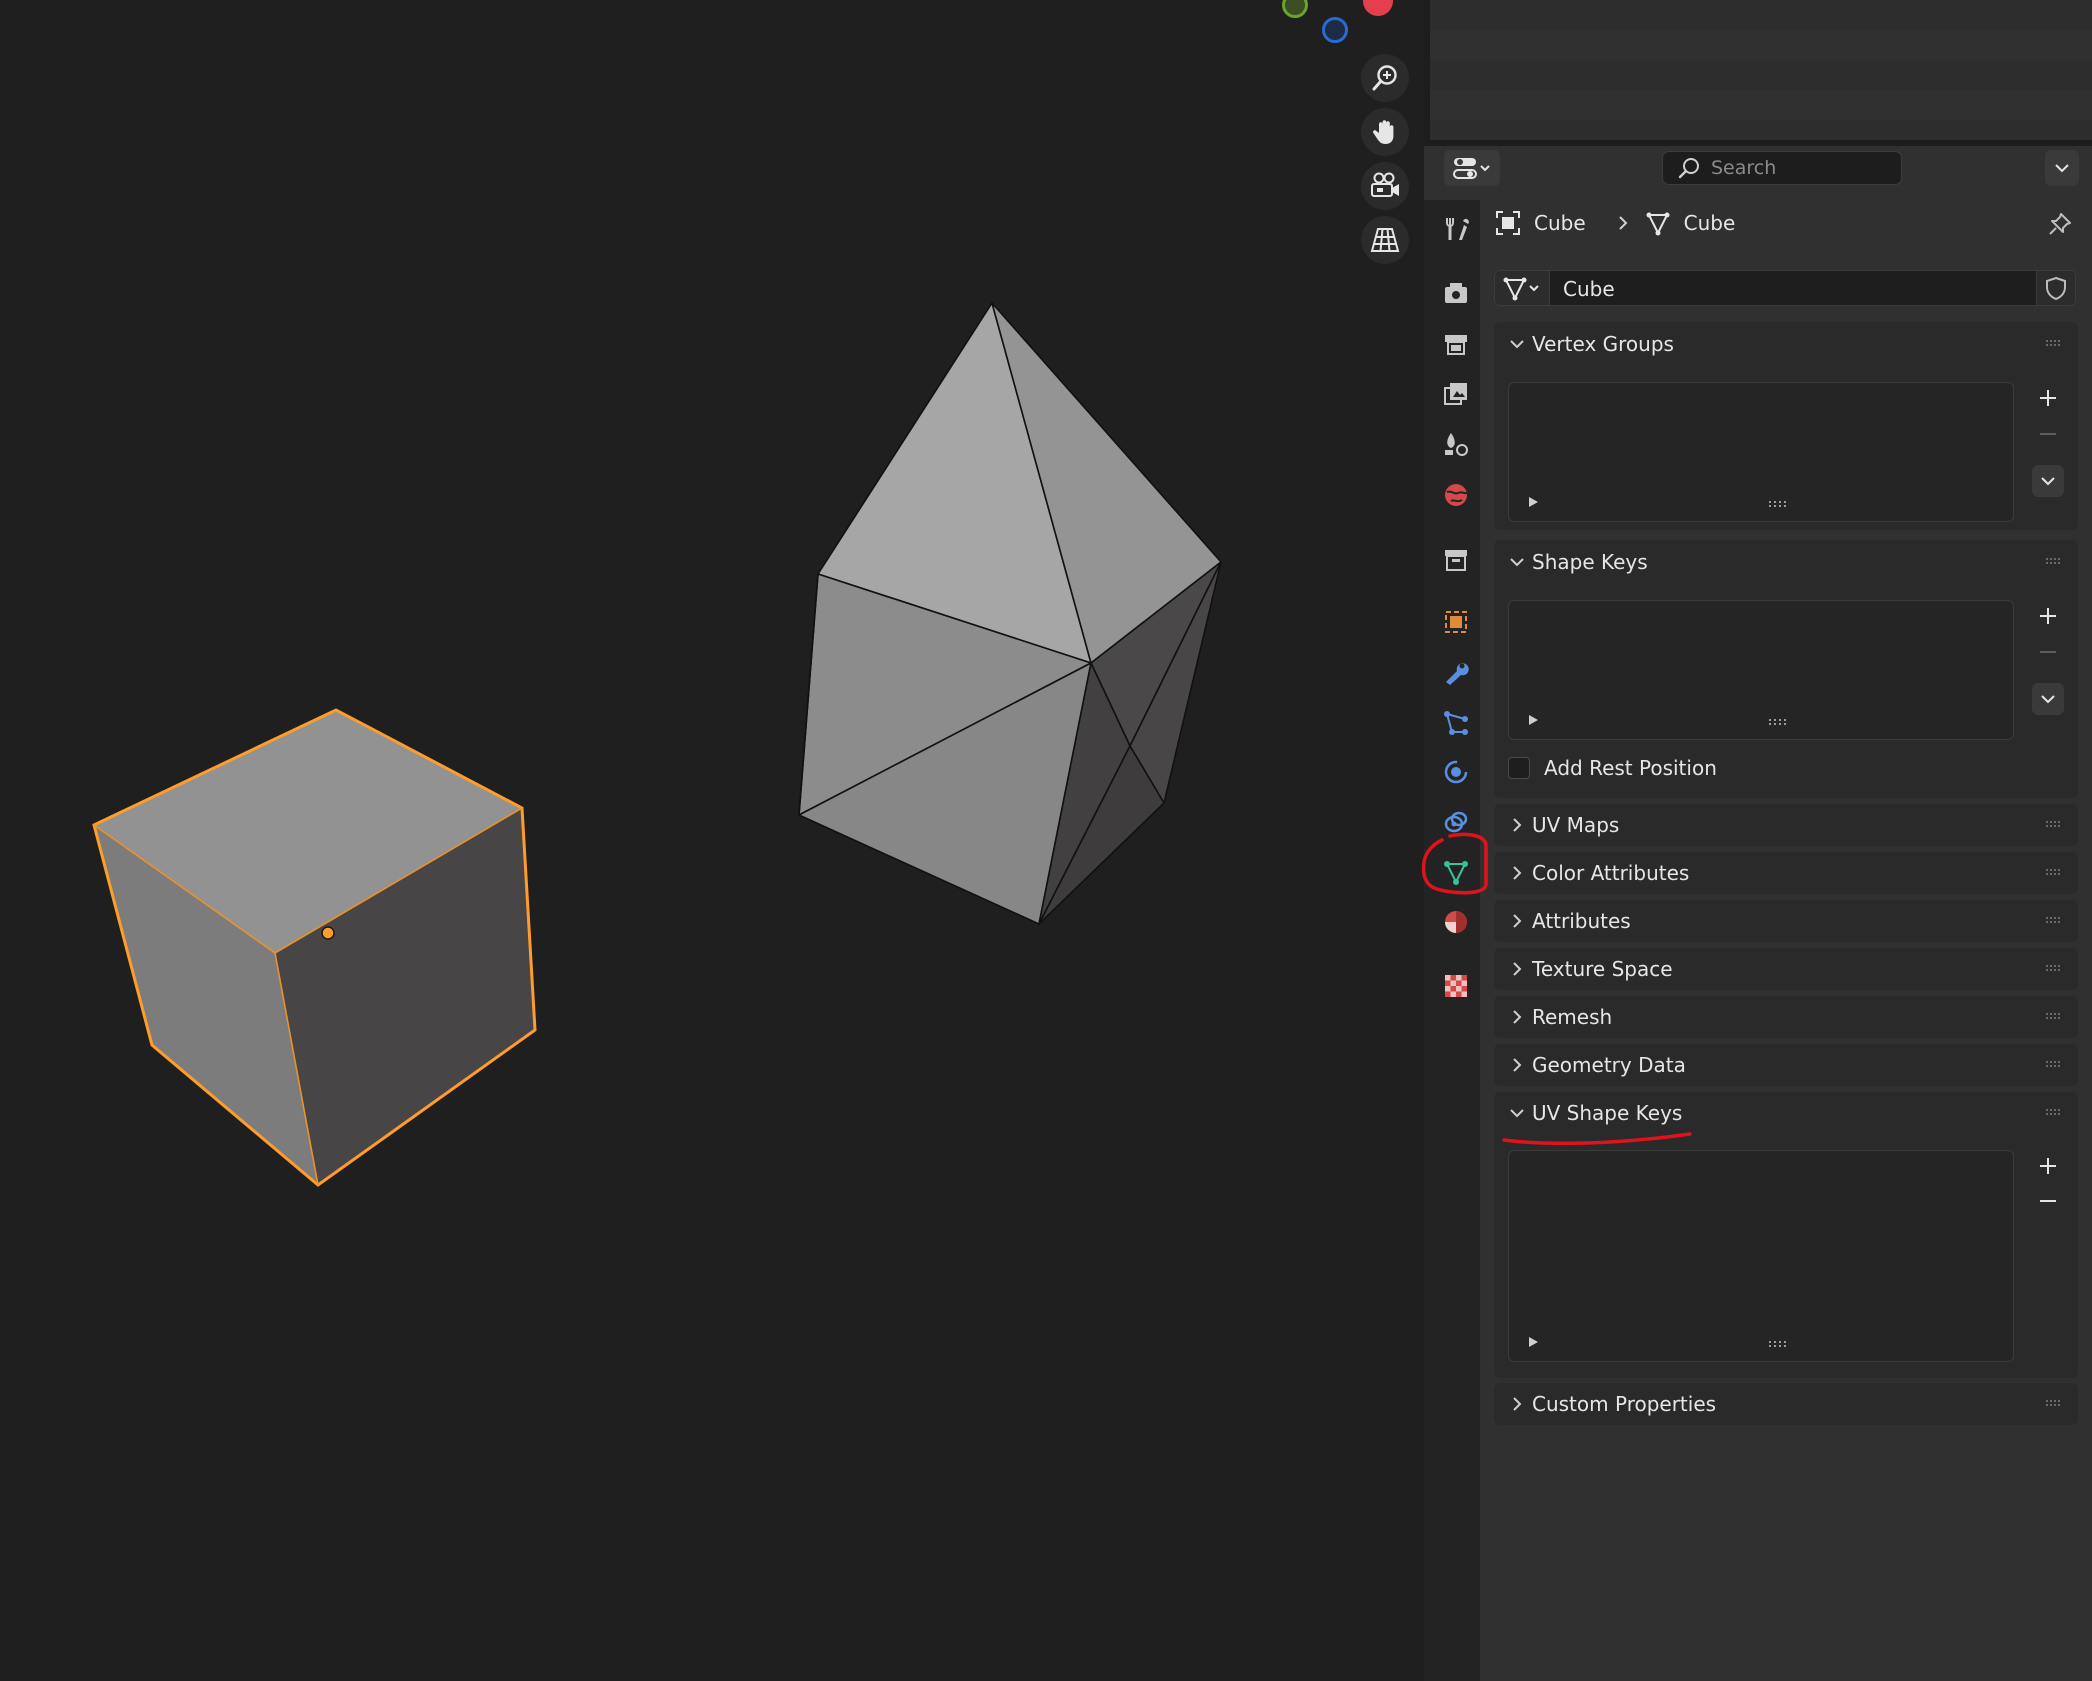  Describe the element at coordinates (1335, 30) in the screenshot. I see `gizmo-z-axis` at that location.